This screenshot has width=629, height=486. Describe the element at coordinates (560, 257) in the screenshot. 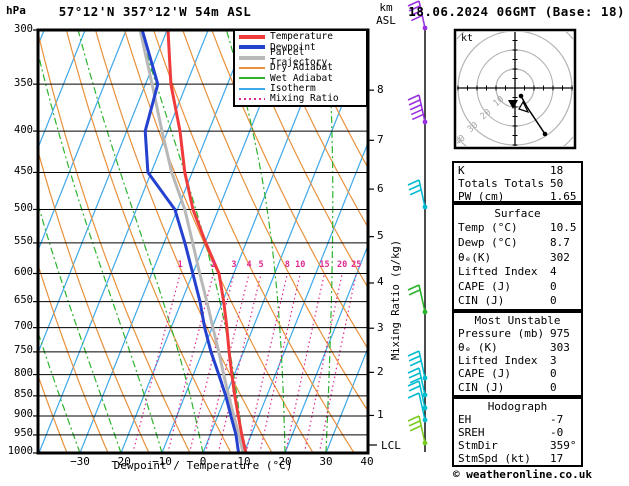

I see `stats-row-value: 302` at that location.